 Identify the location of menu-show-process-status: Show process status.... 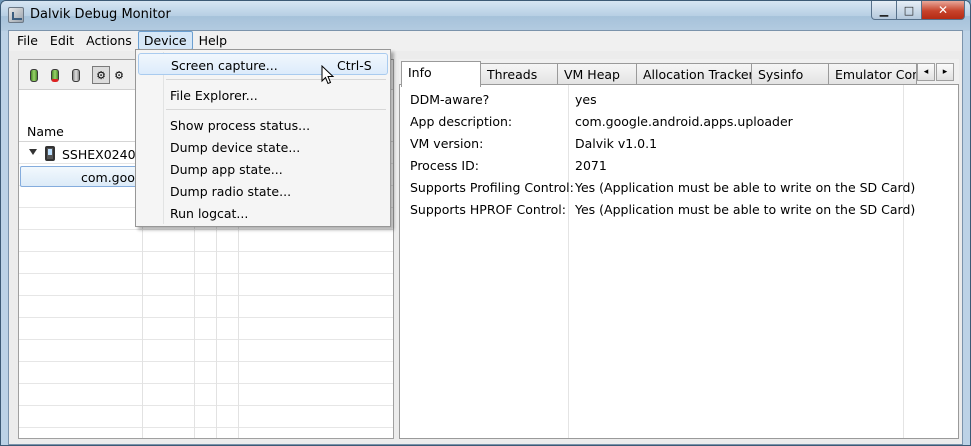
(263, 125).